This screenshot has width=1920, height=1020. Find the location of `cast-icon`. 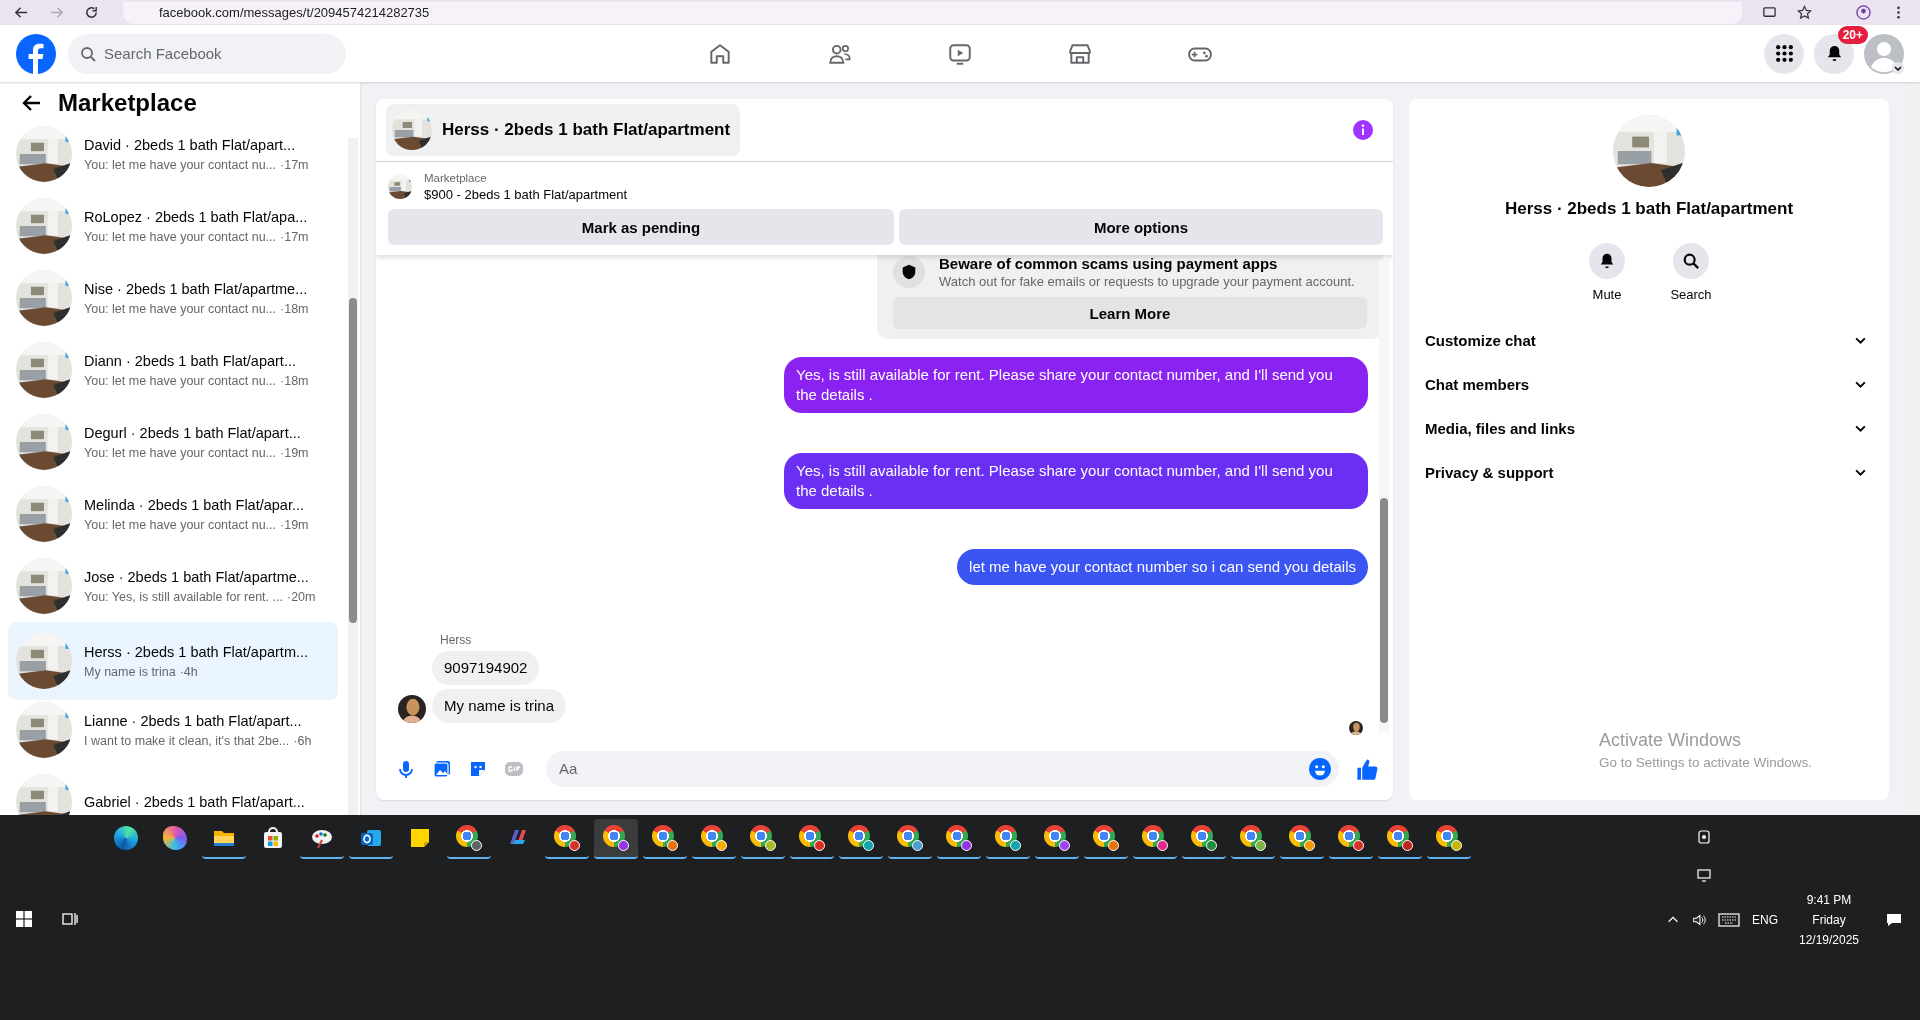

cast-icon is located at coordinates (1769, 12).